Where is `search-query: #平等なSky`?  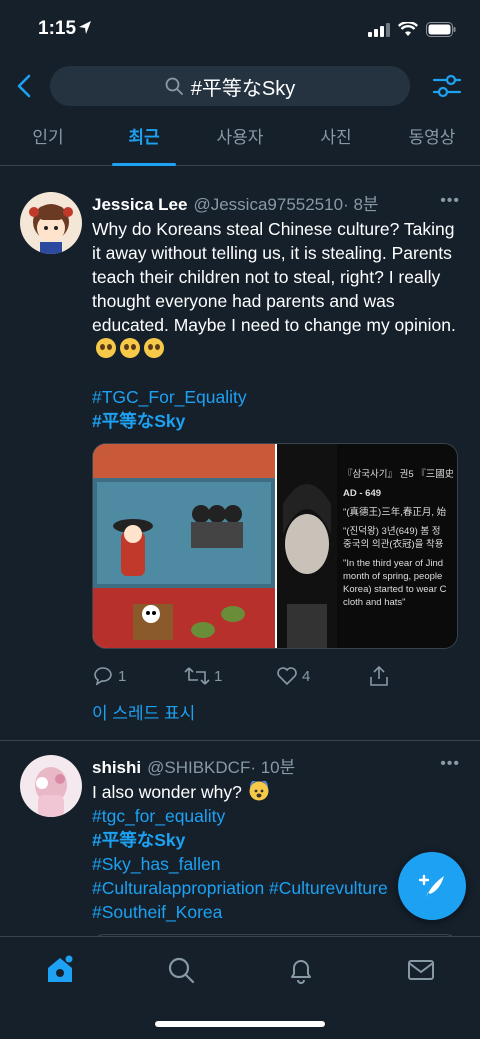
search-query: #平等なSky is located at coordinates (243, 88).